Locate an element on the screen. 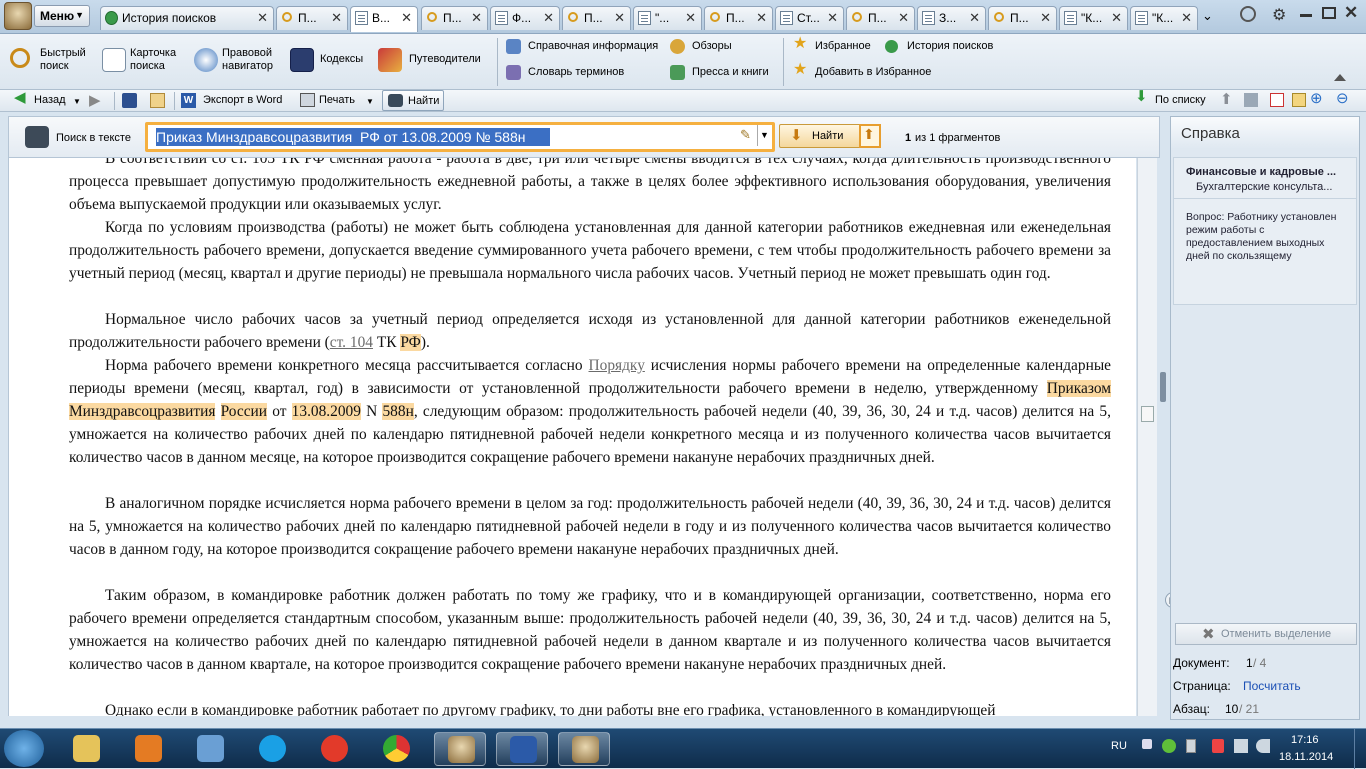 The width and height of the screenshot is (1366, 769). network-icon is located at coordinates (1241, 746).